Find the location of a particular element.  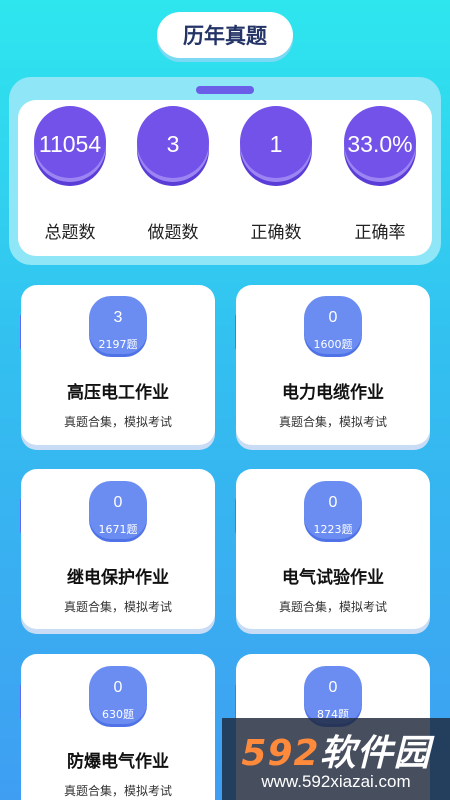

stat-correct-value: 1 is located at coordinates (276, 144).